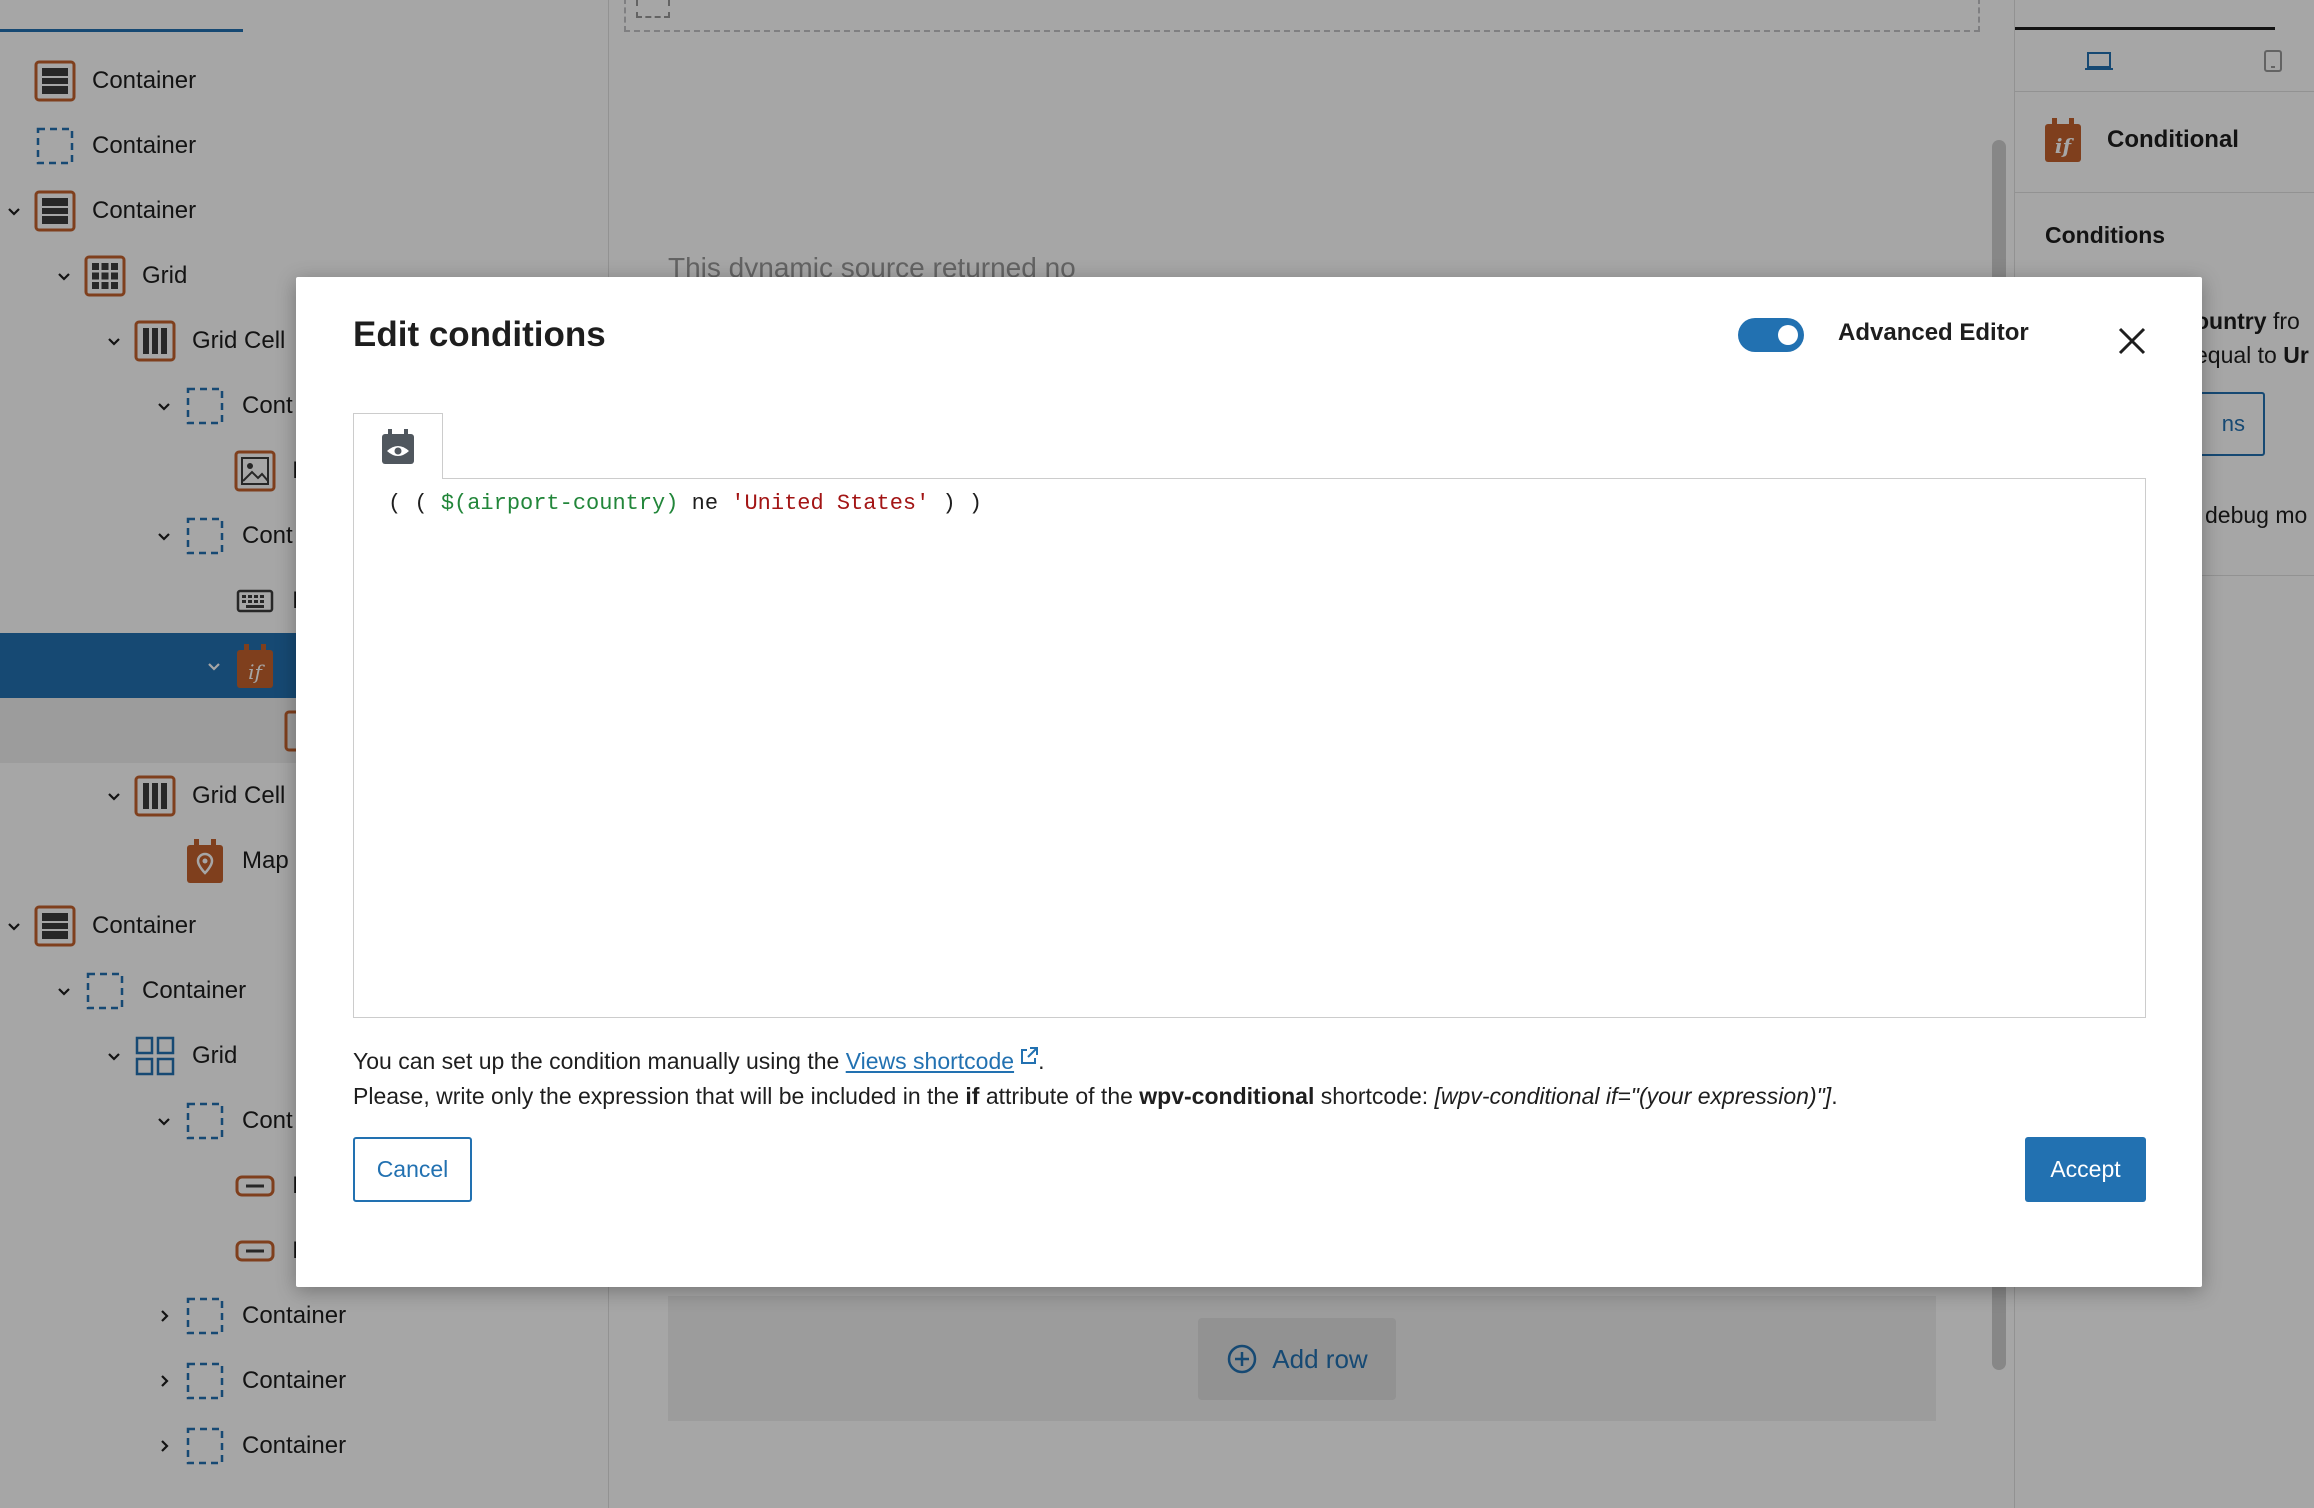  Describe the element at coordinates (1059, 1096) in the screenshot. I see `help-text-2b: attribute of the` at that location.